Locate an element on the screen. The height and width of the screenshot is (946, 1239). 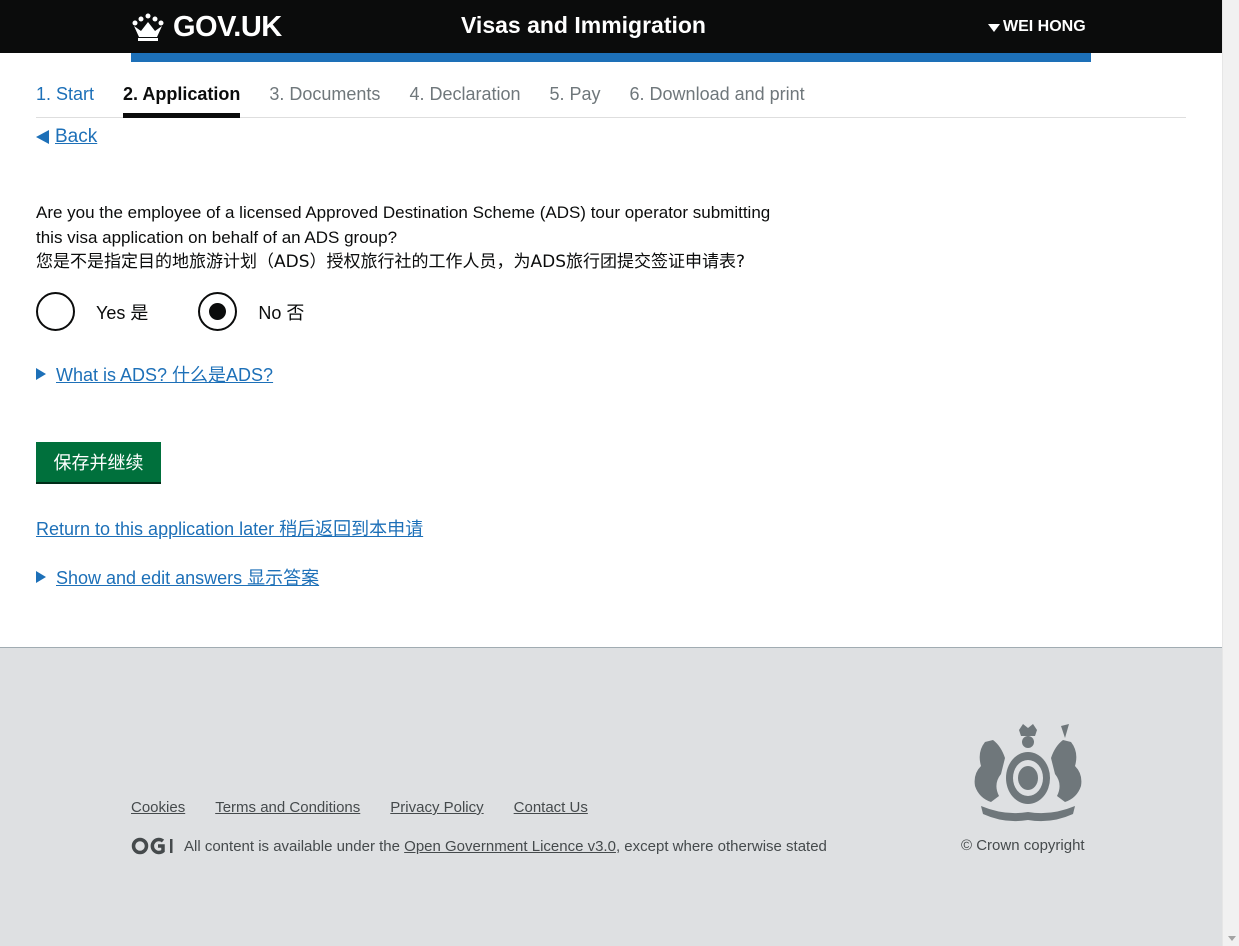
site-header: GOV.UK Visas and Immigration WEI HONG is located at coordinates (611, 26).